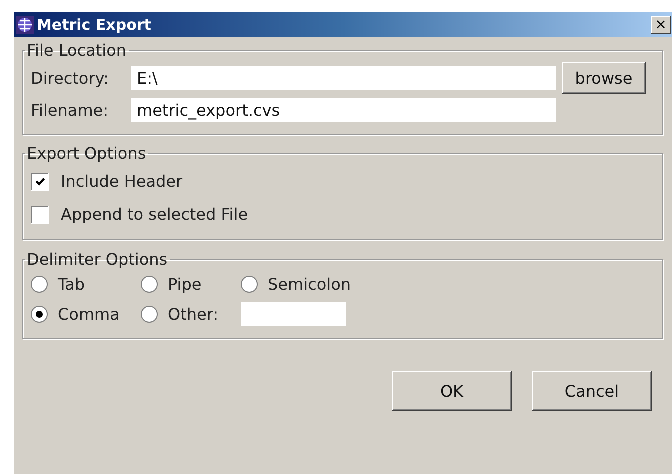 This screenshot has width=672, height=474. What do you see at coordinates (185, 284) in the screenshot?
I see `radio-label: Pipe` at bounding box center [185, 284].